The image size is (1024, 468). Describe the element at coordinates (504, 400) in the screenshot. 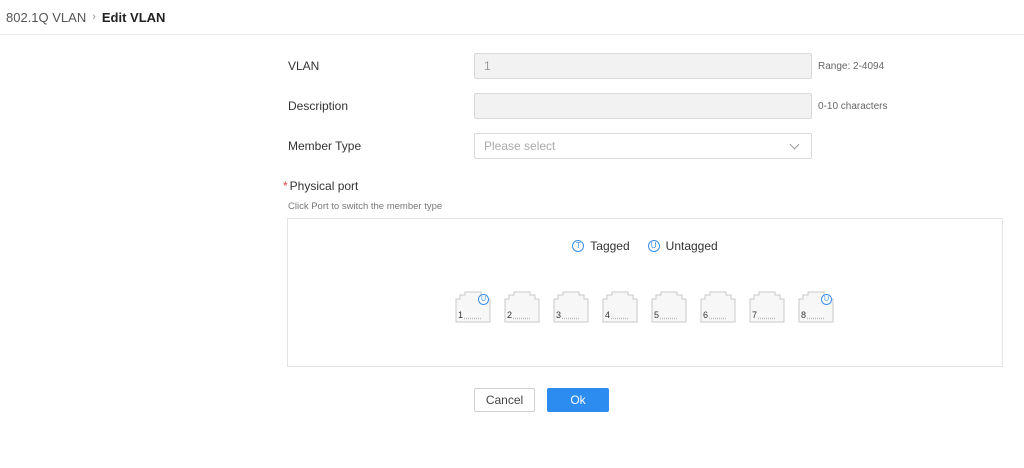

I see `cancel-button: Cancel` at that location.